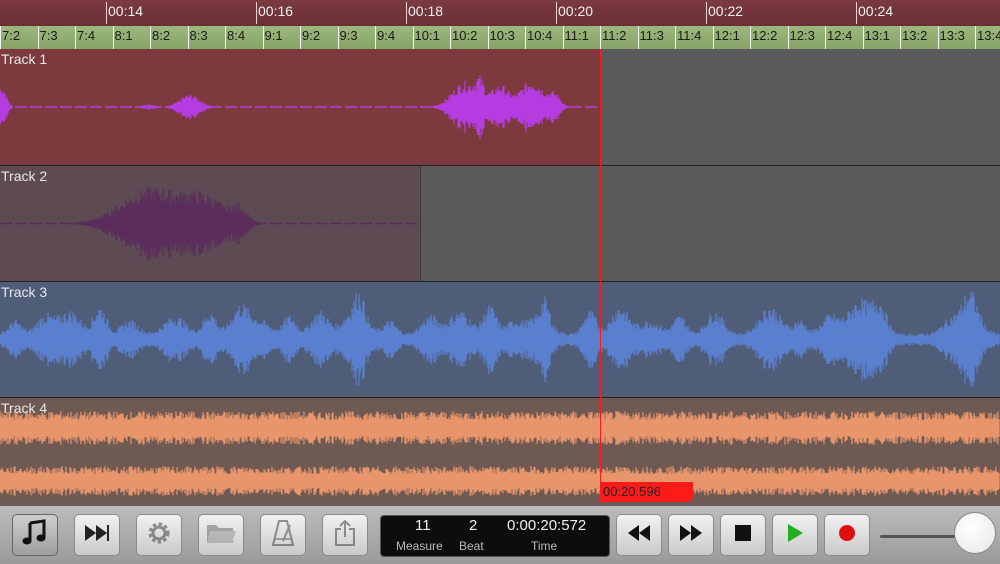  I want to click on time-label: 00:20, so click(576, 11).